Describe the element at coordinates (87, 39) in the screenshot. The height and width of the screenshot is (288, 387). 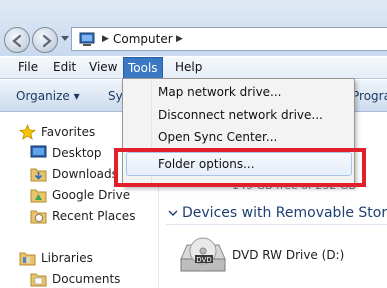
I see `computer-icon` at that location.